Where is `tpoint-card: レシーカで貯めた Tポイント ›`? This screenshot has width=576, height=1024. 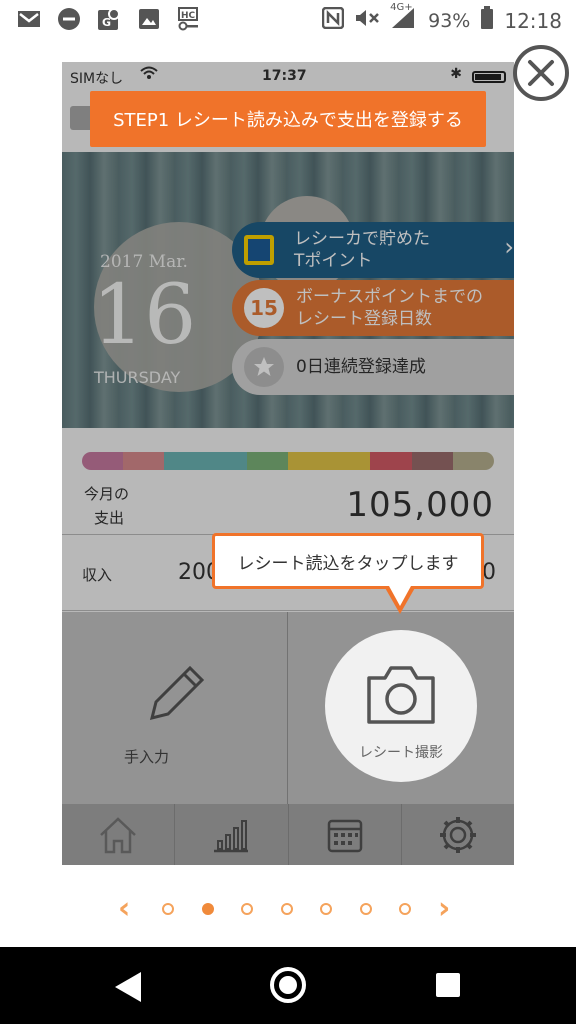 tpoint-card: レシーカで貯めた Tポイント › is located at coordinates (373, 250).